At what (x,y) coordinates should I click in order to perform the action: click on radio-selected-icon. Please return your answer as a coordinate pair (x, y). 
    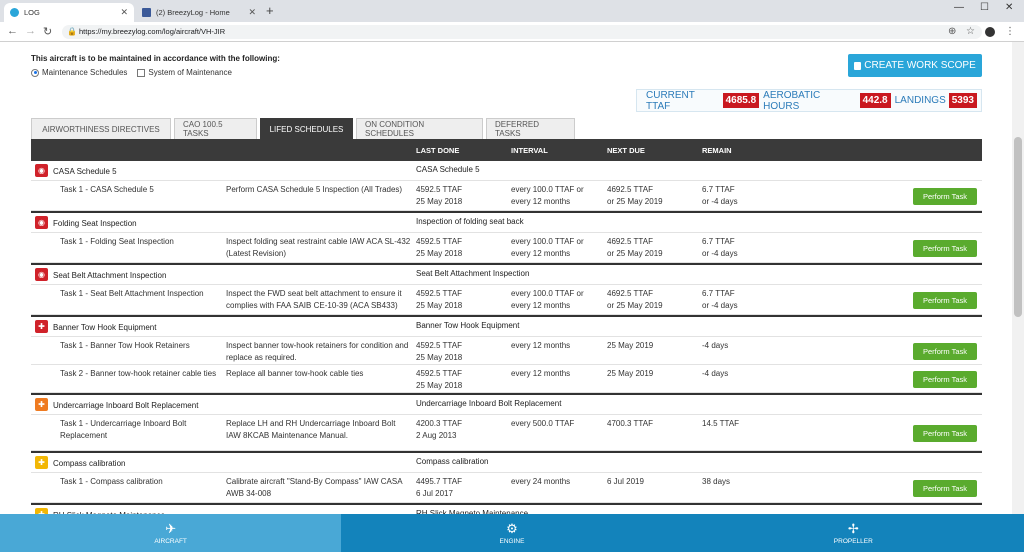
    Looking at the image, I should click on (35, 72).